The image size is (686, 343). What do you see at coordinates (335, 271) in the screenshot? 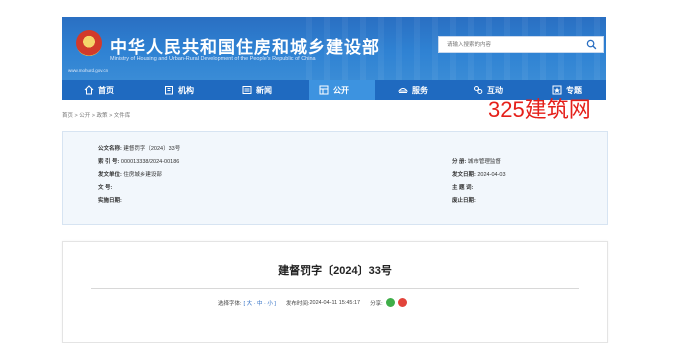
I see `document-title: 建督罚字〔2024〕33号` at bounding box center [335, 271].